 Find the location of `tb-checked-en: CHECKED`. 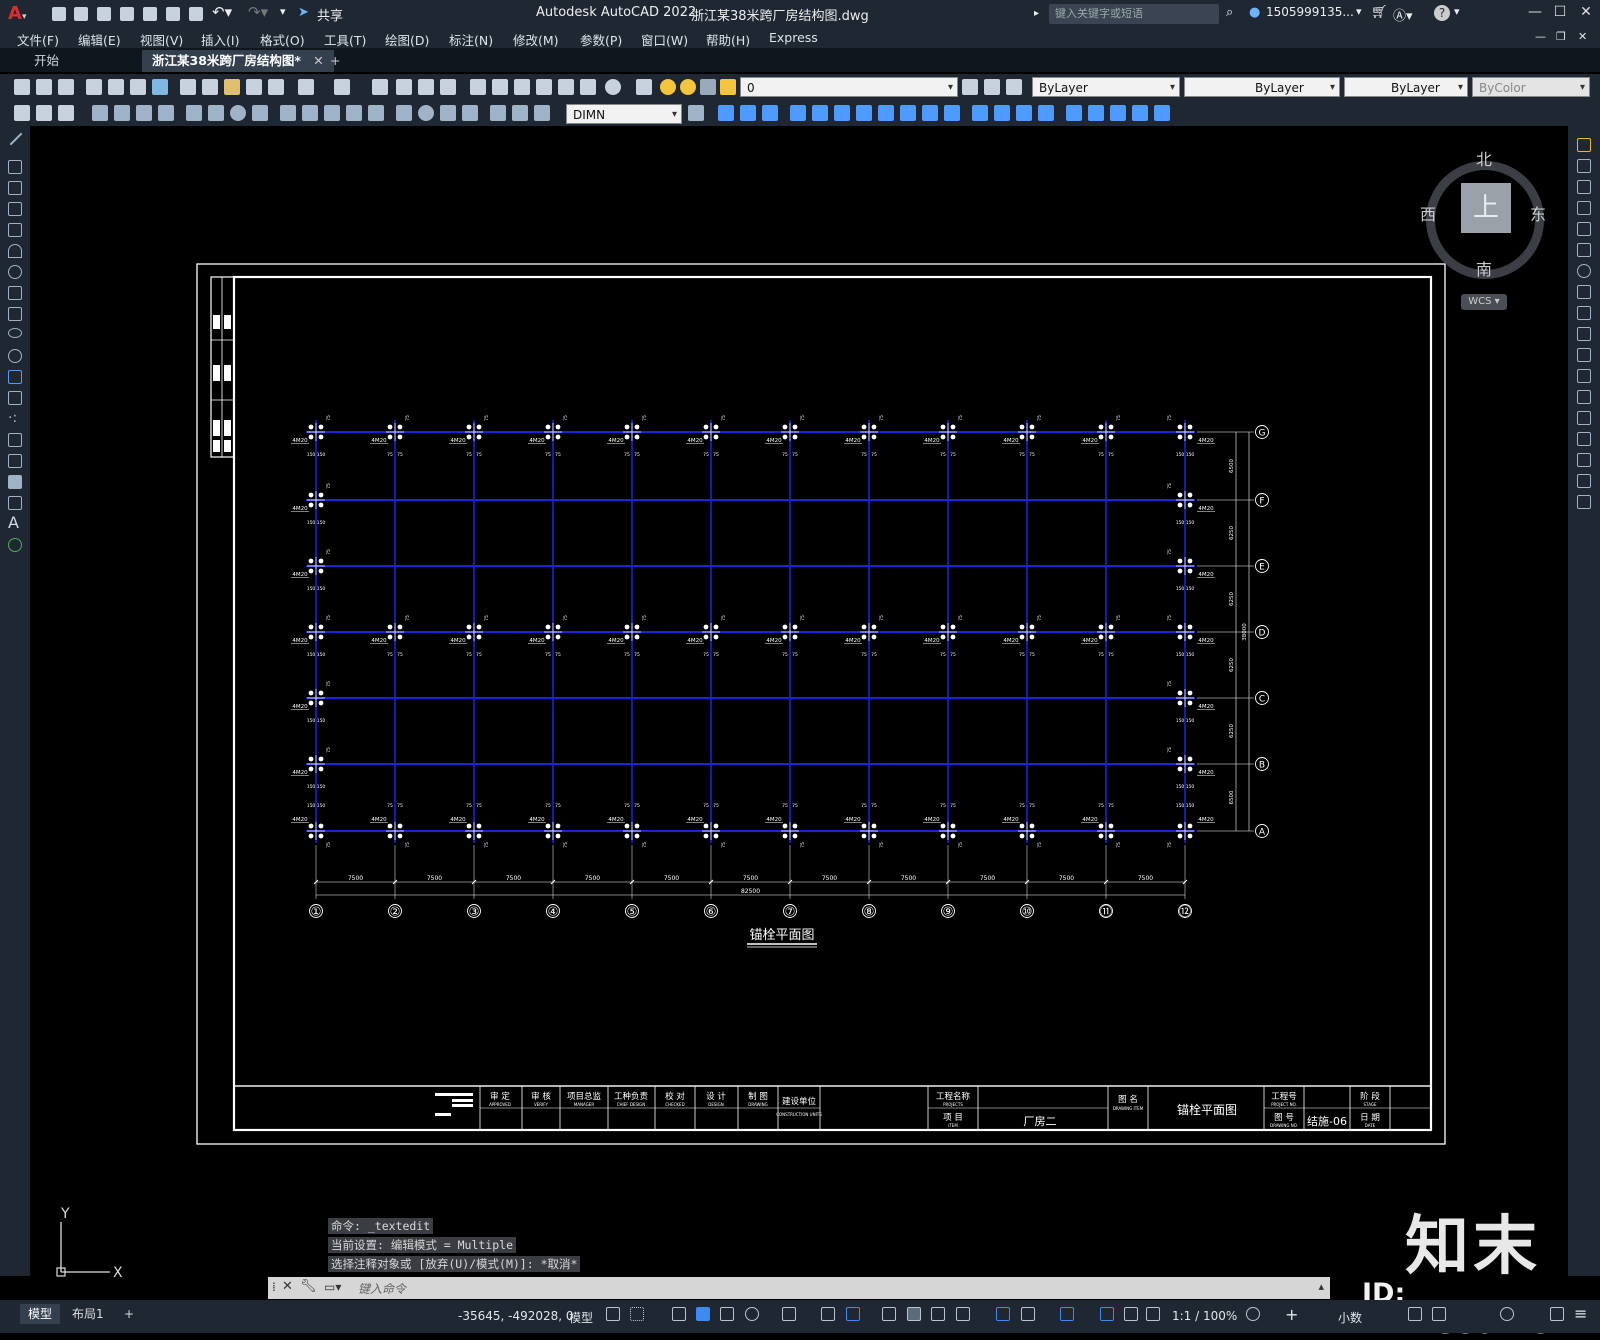

tb-checked-en: CHECKED is located at coordinates (674, 1104).